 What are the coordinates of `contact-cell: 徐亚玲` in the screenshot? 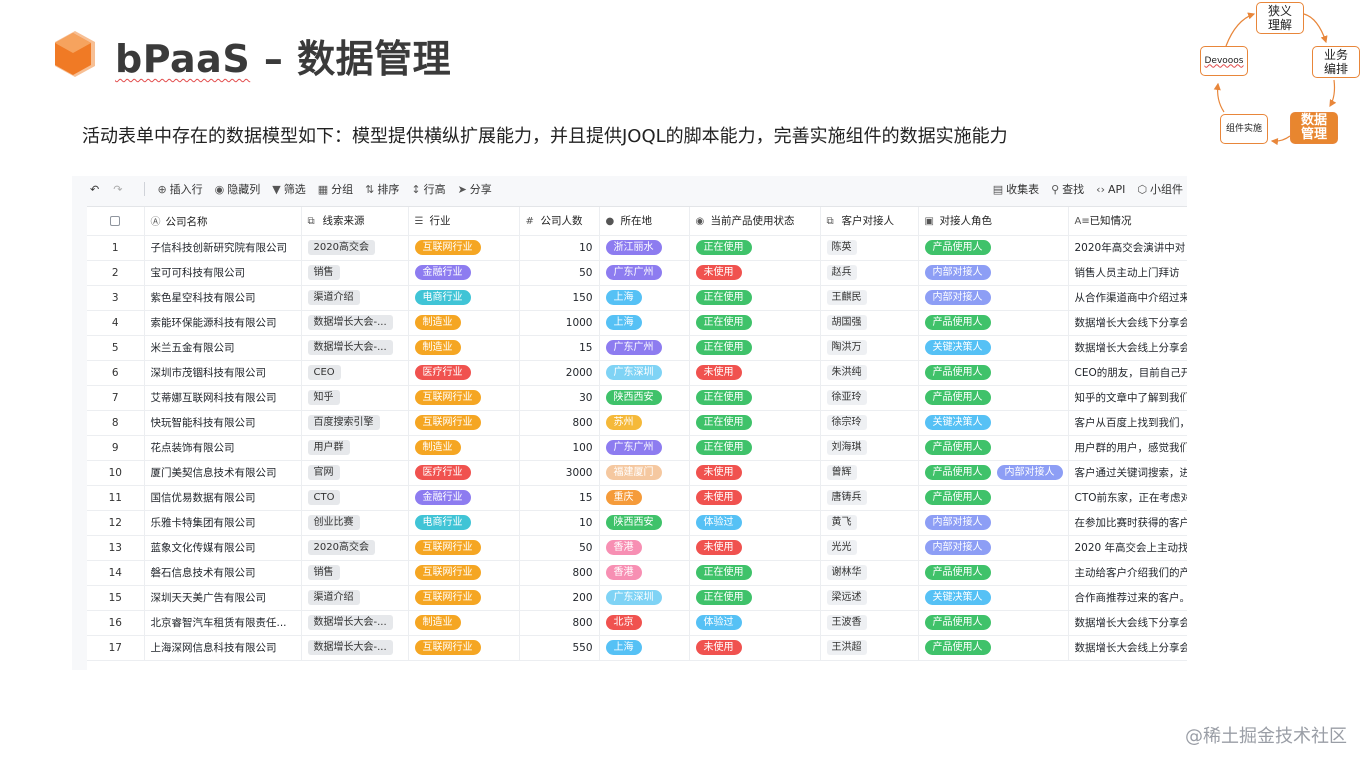 It's located at (869, 398).